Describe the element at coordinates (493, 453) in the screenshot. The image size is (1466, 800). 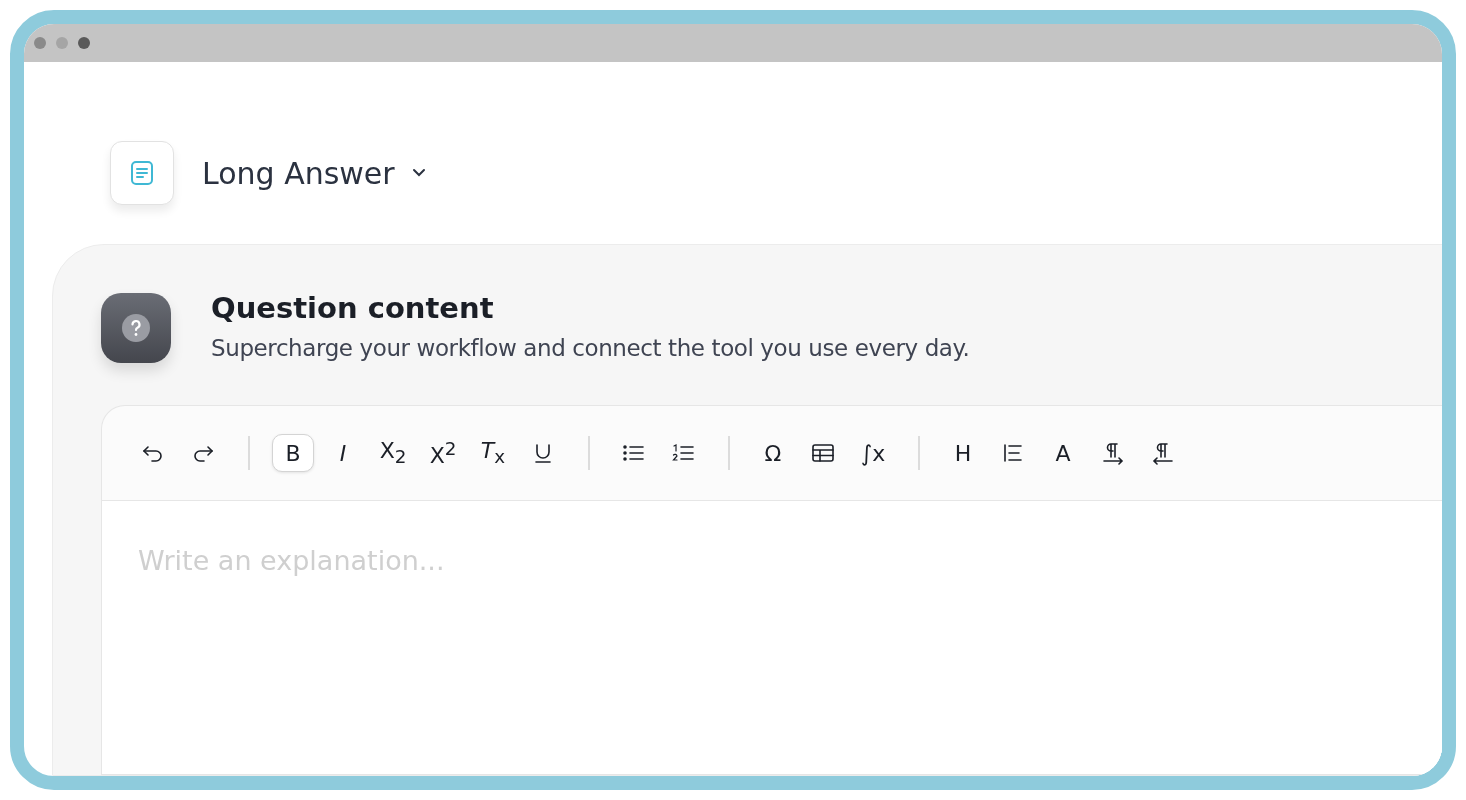
I see `format-button: T$_{x}$` at that location.